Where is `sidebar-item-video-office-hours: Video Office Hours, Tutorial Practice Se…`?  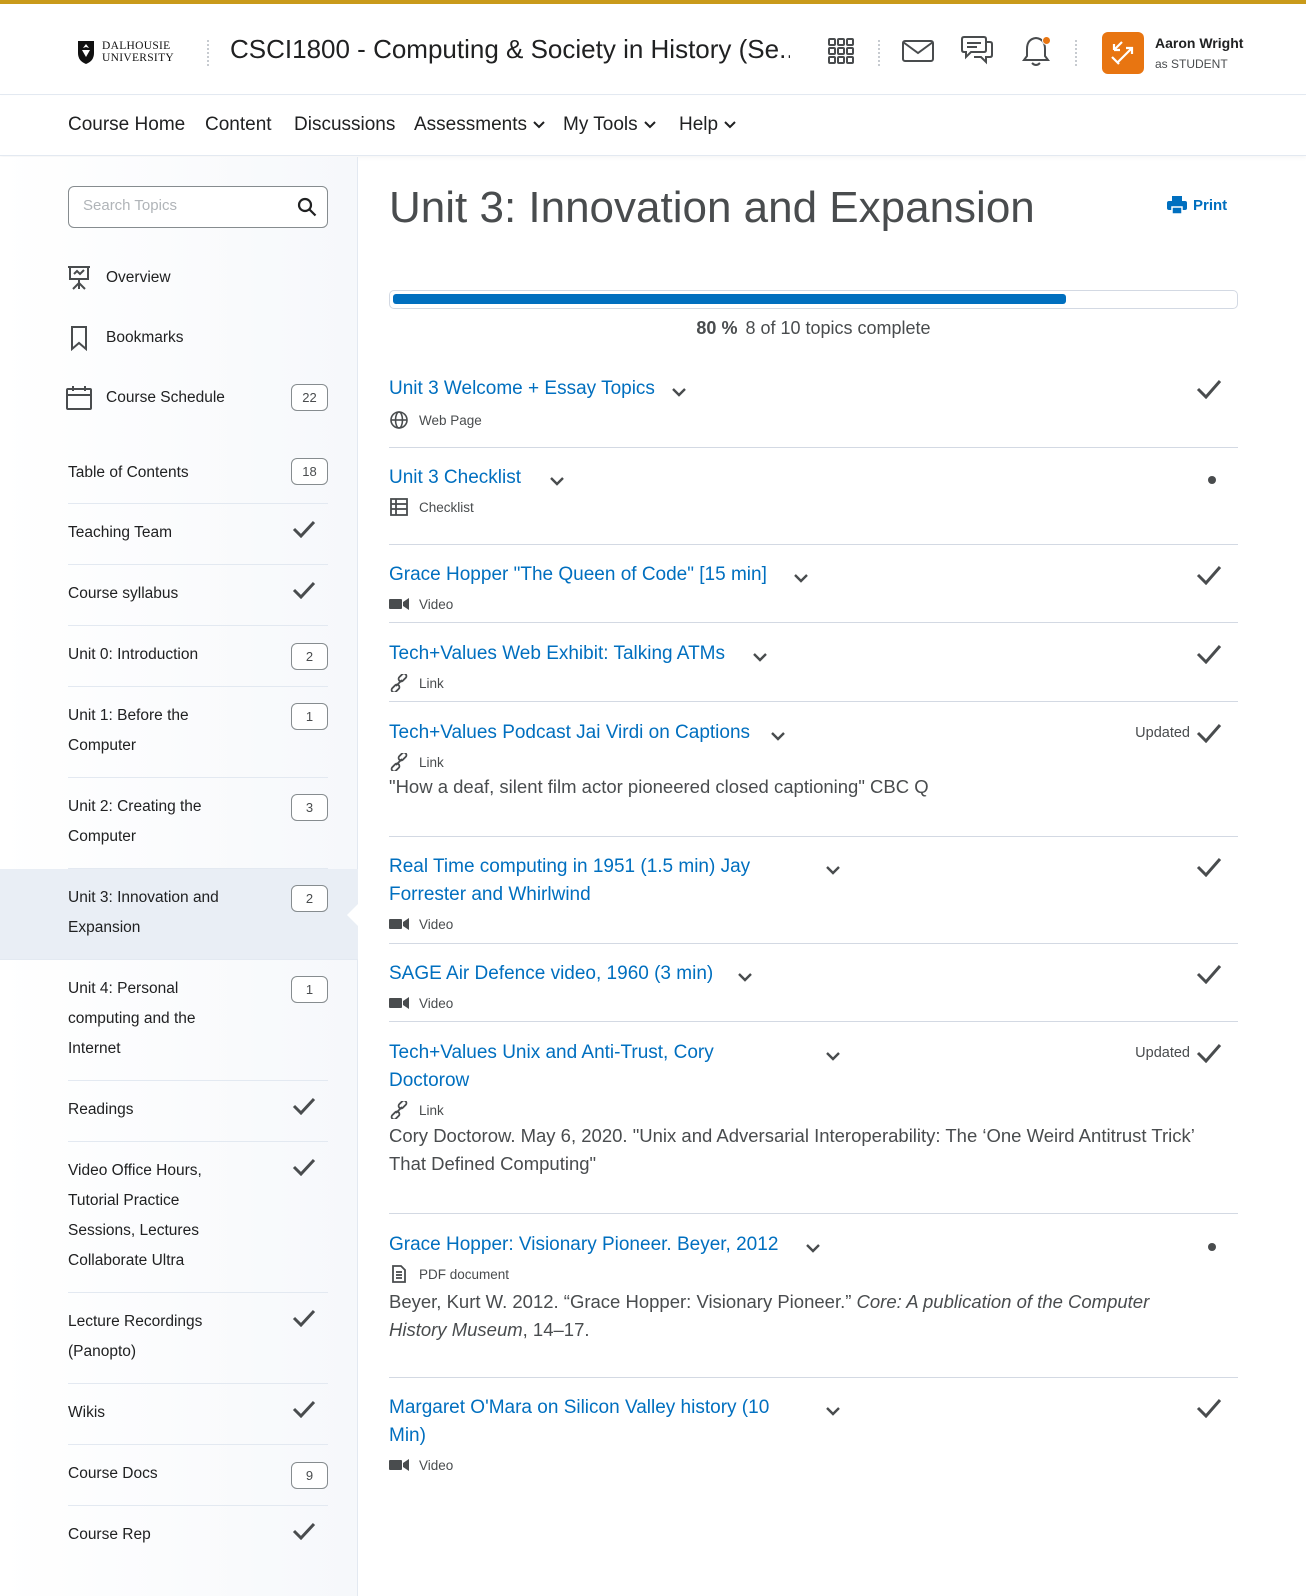 sidebar-item-video-office-hours: Video Office Hours, Tutorial Practice Se… is located at coordinates (198, 1217).